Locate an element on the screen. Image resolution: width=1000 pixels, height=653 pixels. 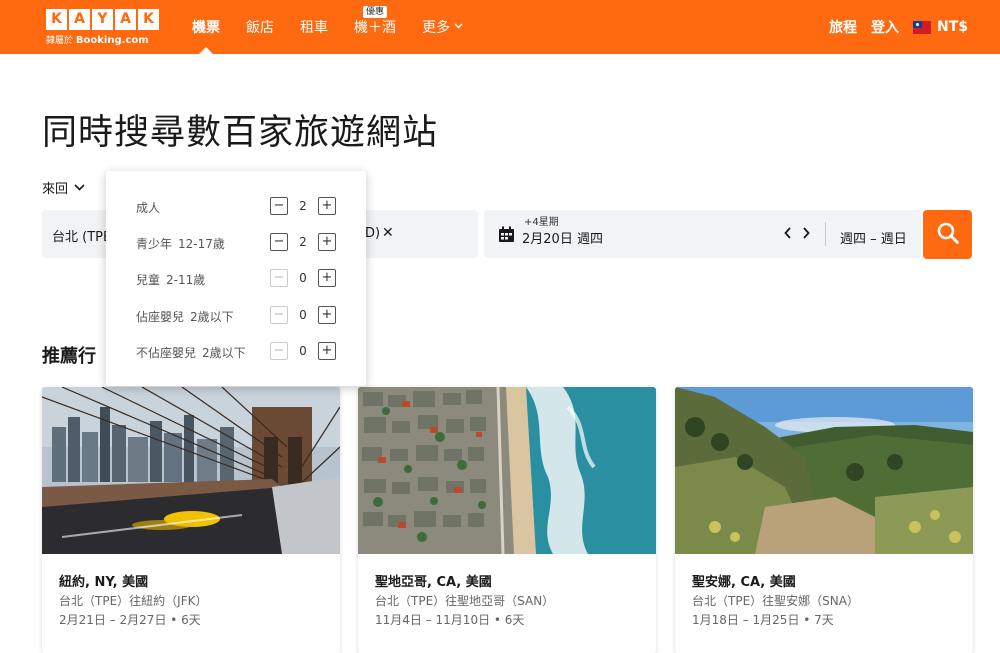
deal-badge: 優惠 is located at coordinates (375, 12).